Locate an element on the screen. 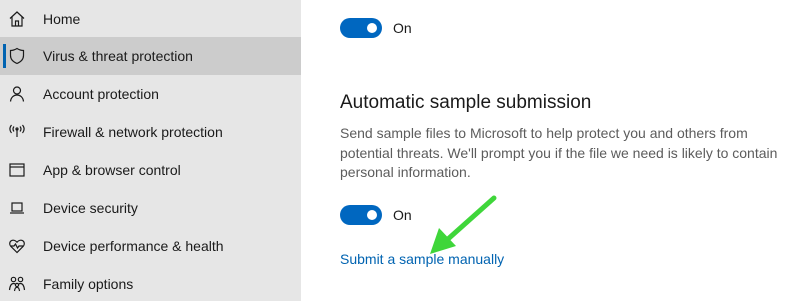 The image size is (800, 301). sidebar-item-home: Home is located at coordinates (150, 19).